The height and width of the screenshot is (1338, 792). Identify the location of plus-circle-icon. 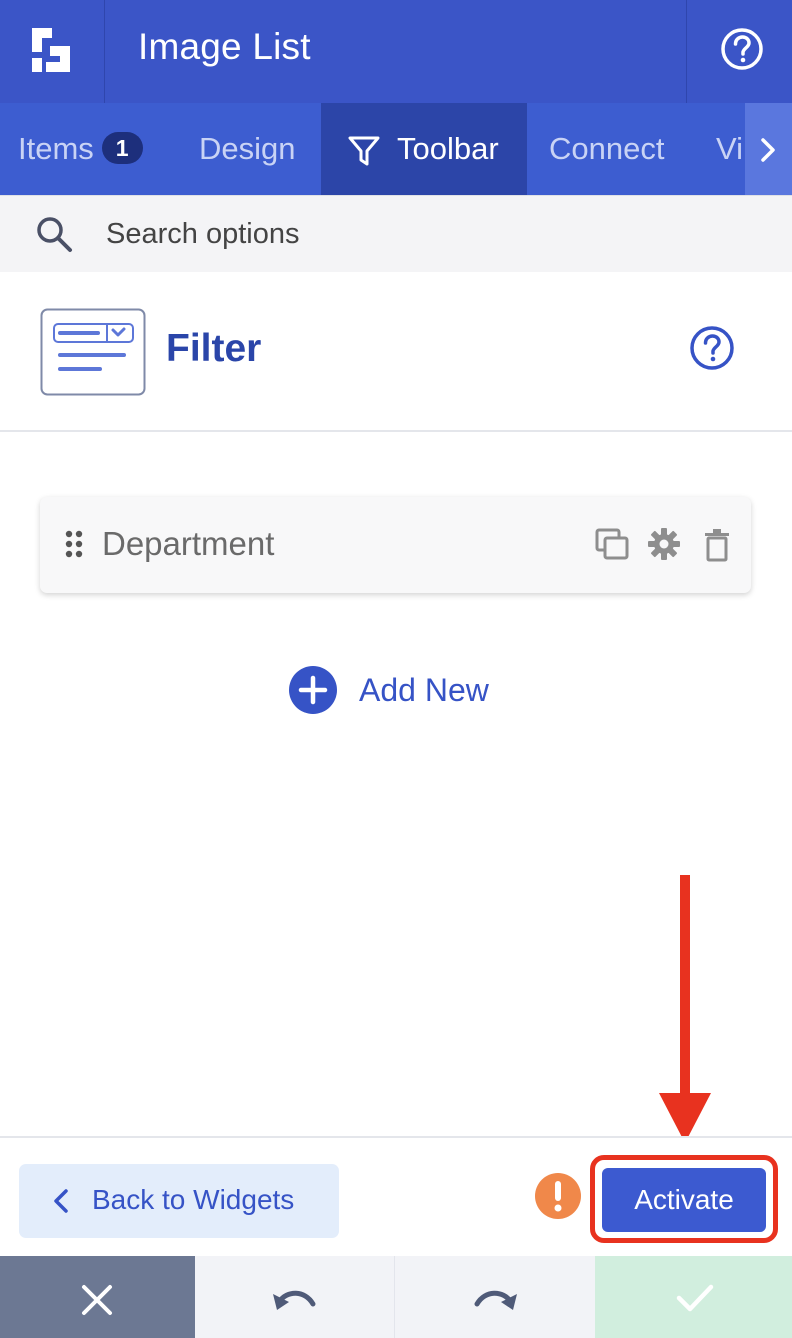
(313, 690).